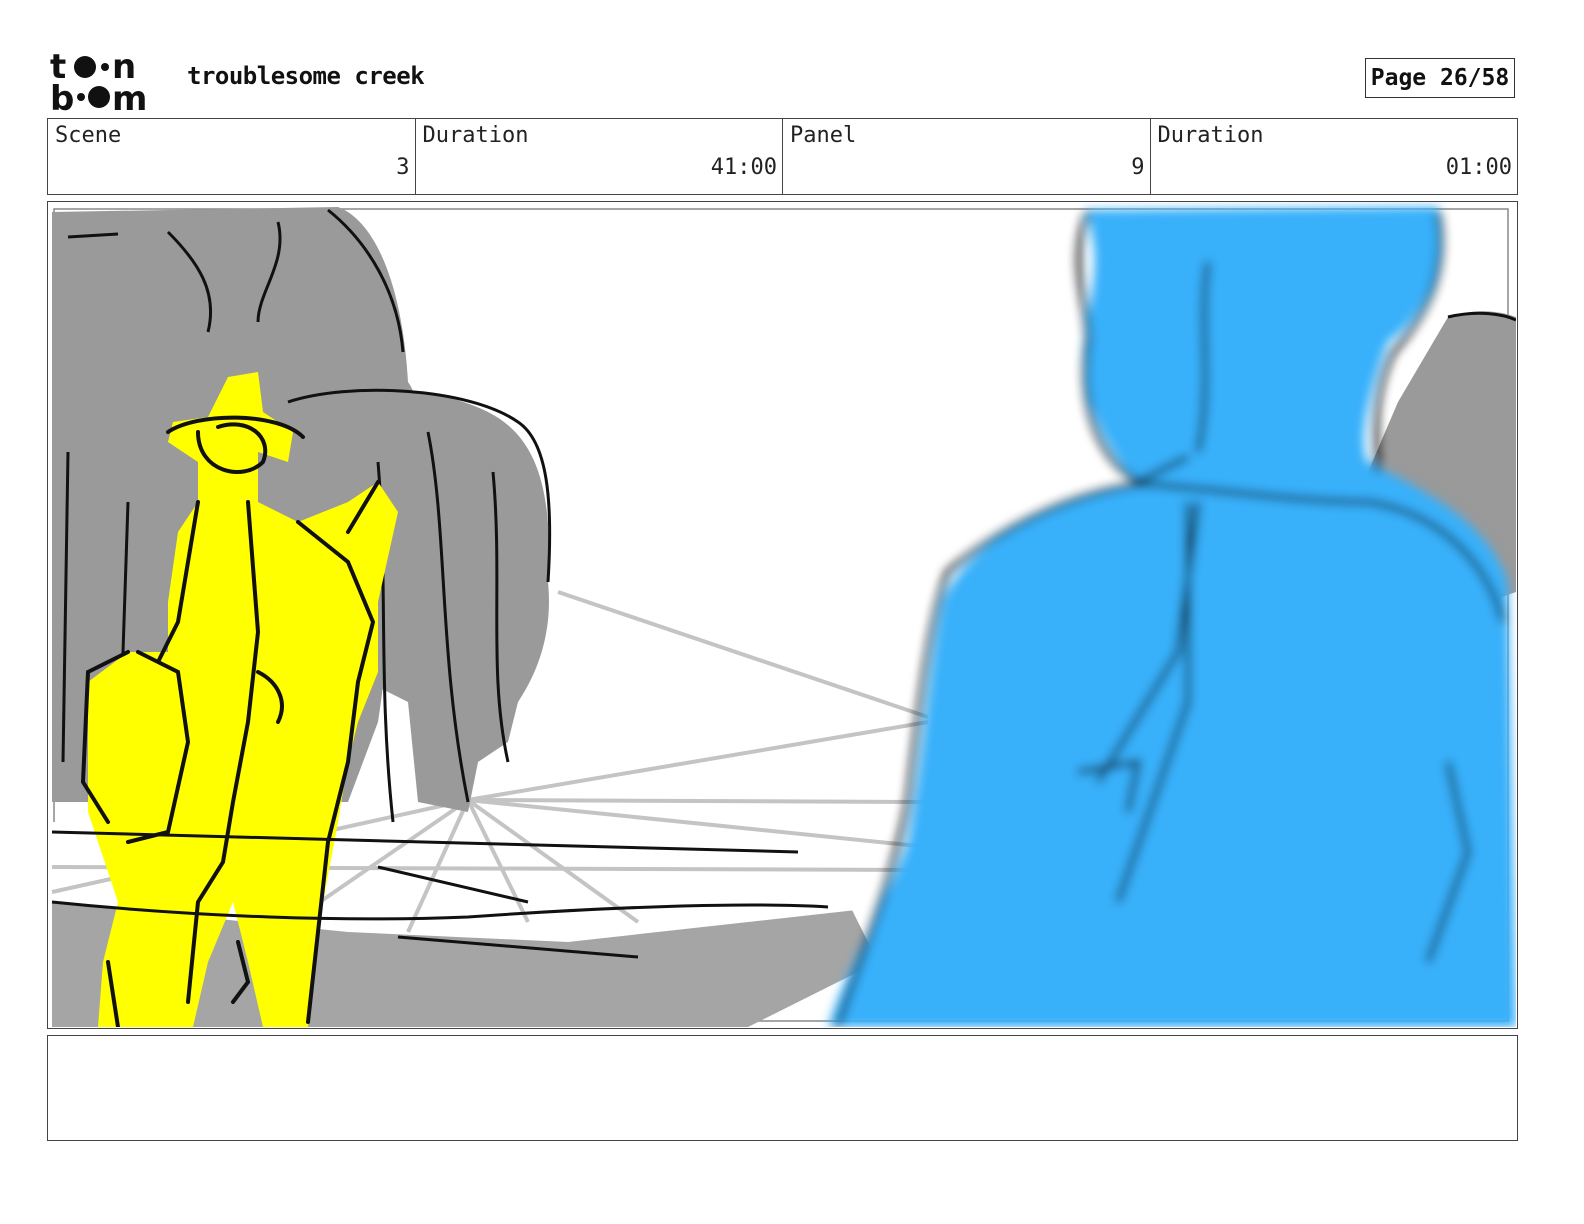 The image size is (1584, 1224). What do you see at coordinates (129, 95) in the screenshot?
I see `svg-text: m` at bounding box center [129, 95].